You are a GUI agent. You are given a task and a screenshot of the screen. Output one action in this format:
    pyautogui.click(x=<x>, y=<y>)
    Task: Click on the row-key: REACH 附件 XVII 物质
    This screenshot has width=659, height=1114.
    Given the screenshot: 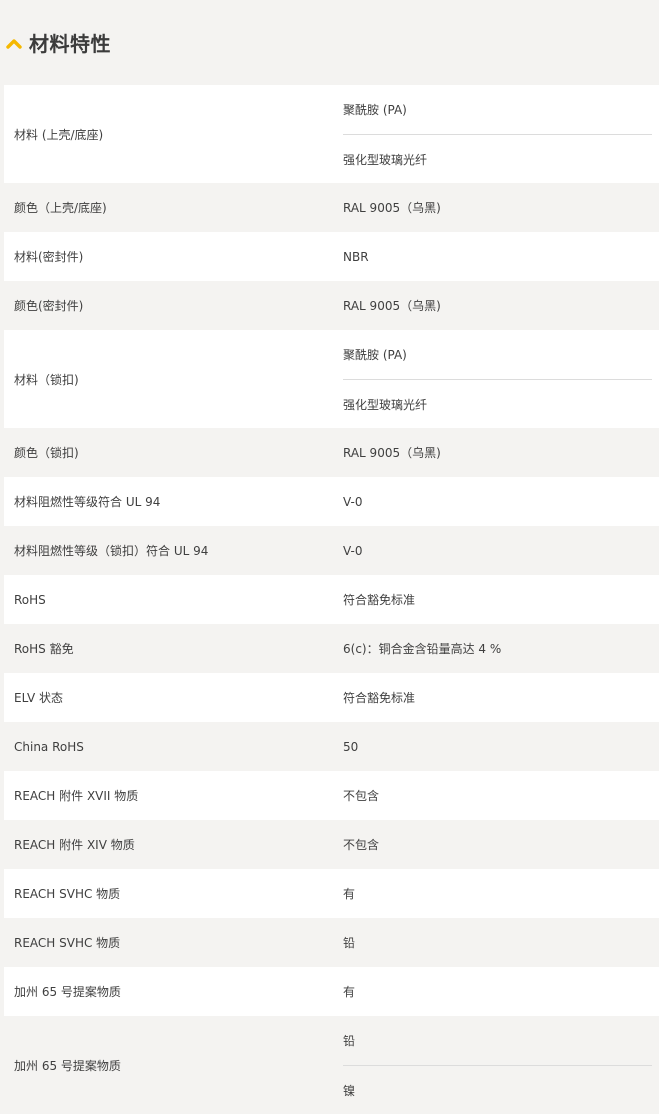 What is the action you would take?
    pyautogui.click(x=76, y=796)
    